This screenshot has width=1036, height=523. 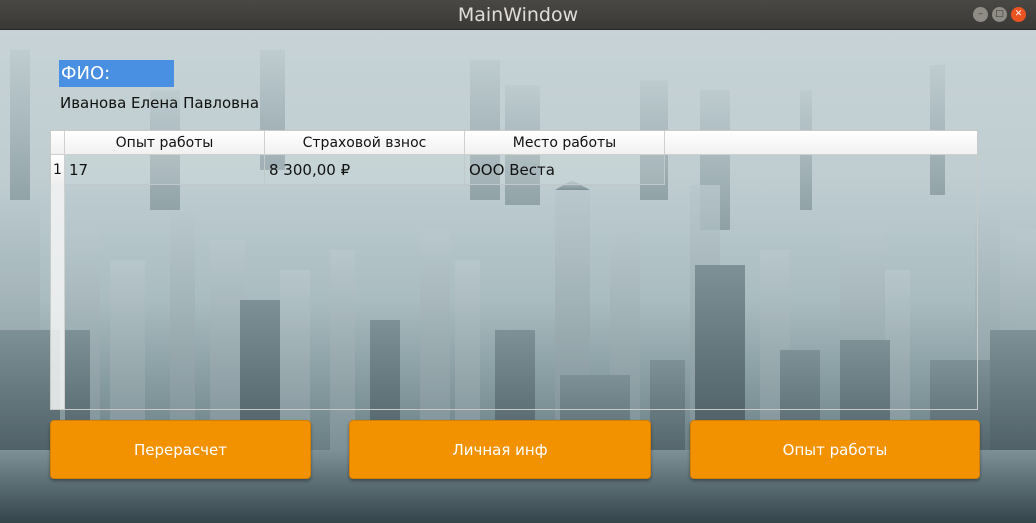 I want to click on table-header: Опыт работы Страховой взнос Место работы, so click(x=514, y=143).